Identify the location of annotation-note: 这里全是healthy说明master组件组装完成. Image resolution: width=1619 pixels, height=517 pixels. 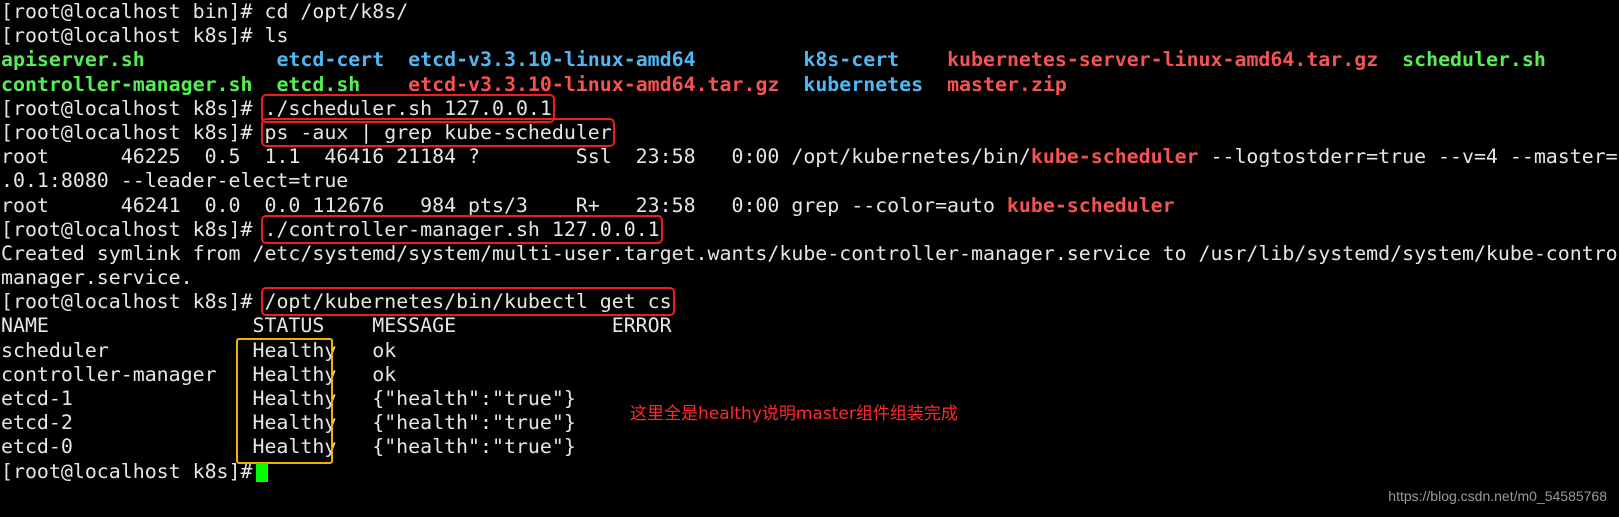
(794, 414).